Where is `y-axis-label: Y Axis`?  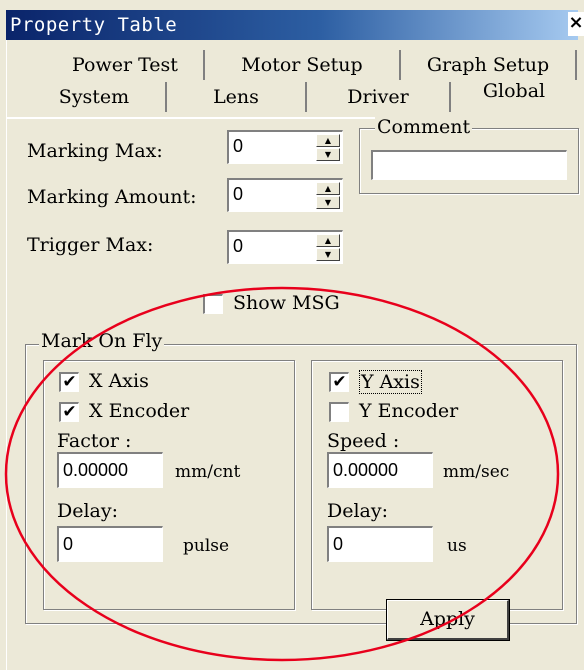
y-axis-label: Y Axis is located at coordinates (390, 382).